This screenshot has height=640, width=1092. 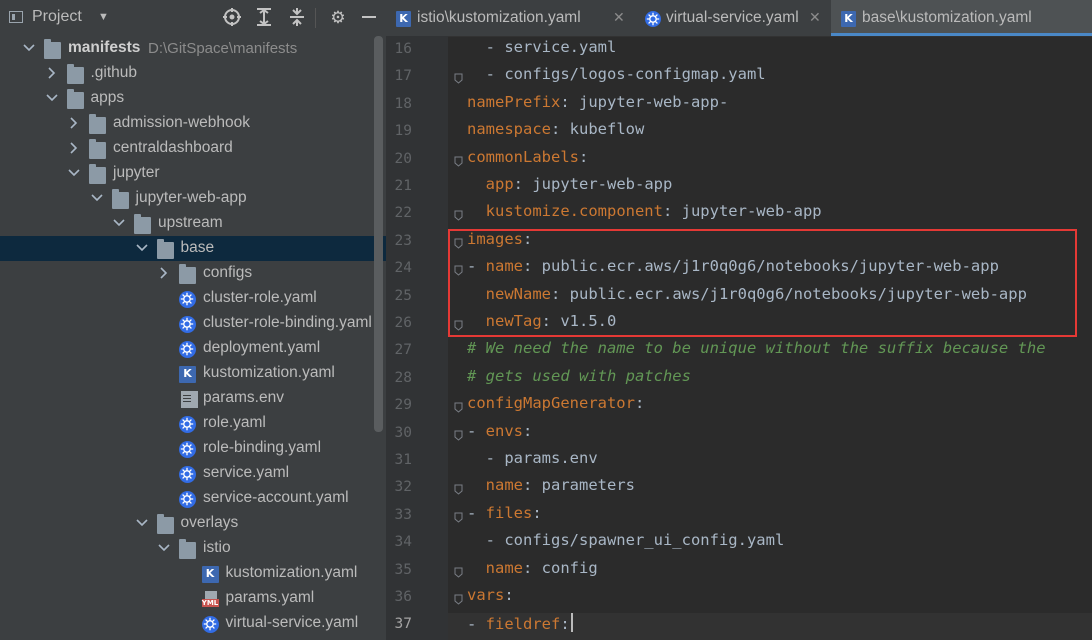 I want to click on code-line: kustomize.component: jupyter-web-app, so click(x=644, y=215).